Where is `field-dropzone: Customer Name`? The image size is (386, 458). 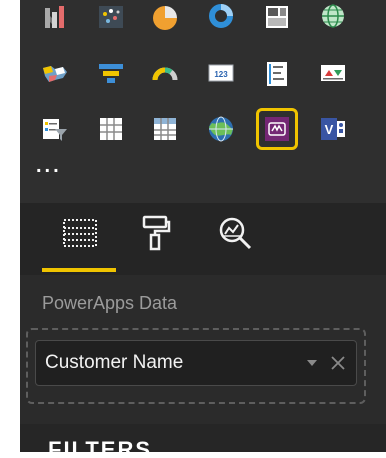
field-dropzone: Customer Name is located at coordinates (196, 366).